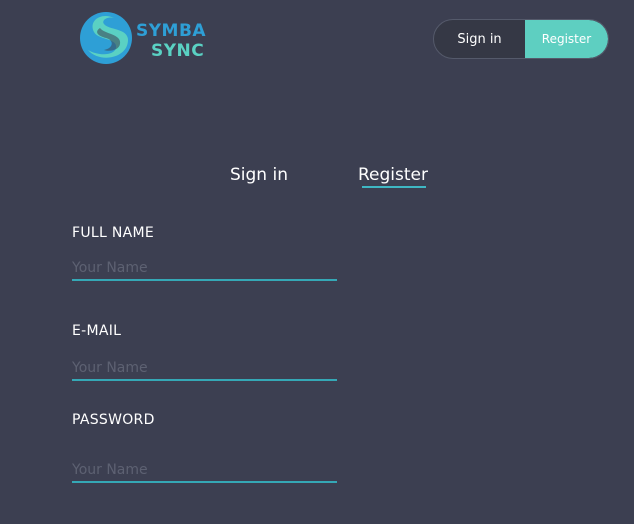  I want to click on brand-logo: SYMBA SYNC, so click(145, 39).